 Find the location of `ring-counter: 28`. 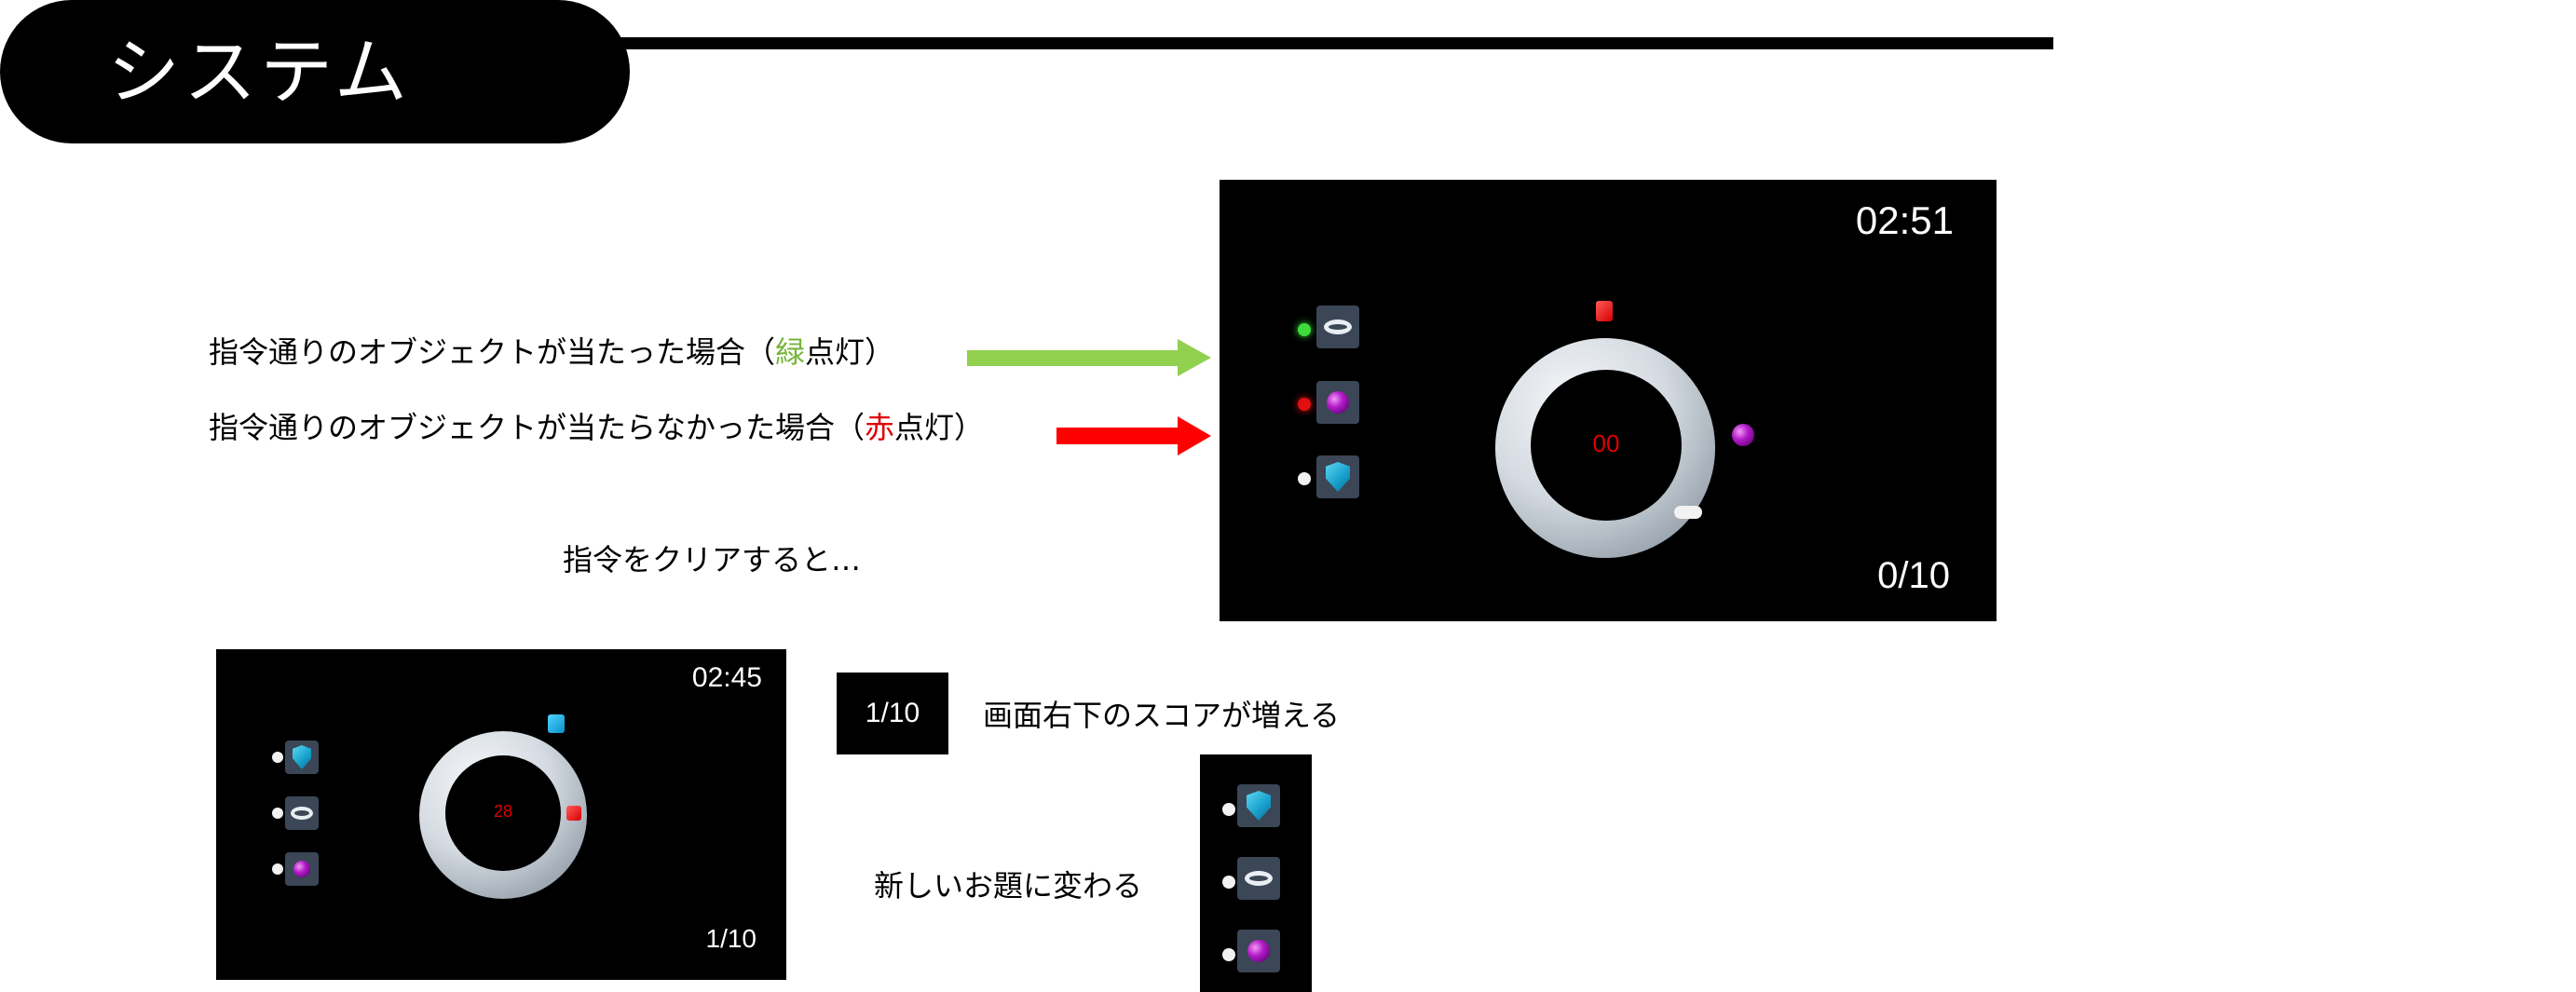

ring-counter: 28 is located at coordinates (503, 811).